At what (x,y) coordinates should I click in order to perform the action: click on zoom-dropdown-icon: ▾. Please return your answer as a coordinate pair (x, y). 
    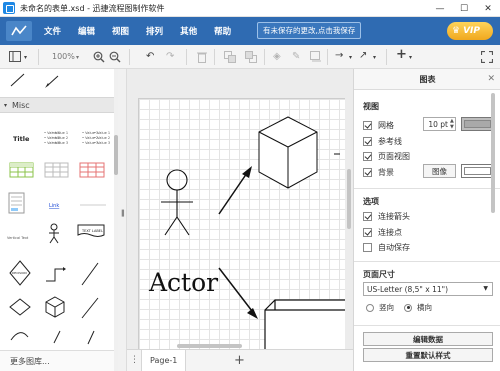
    Looking at the image, I should click on (77, 58).